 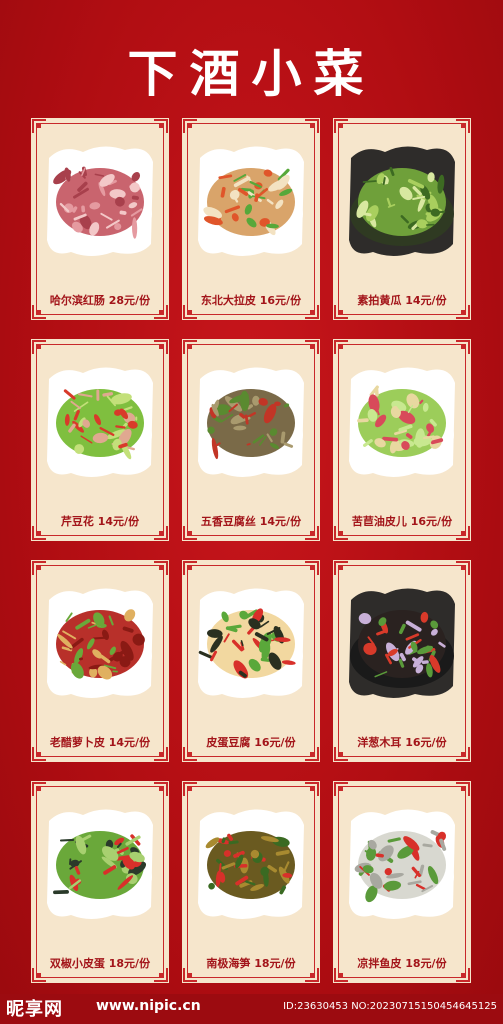 I want to click on image-id: ID:23630453 NO:20230715150454645125, so click(x=390, y=1006).